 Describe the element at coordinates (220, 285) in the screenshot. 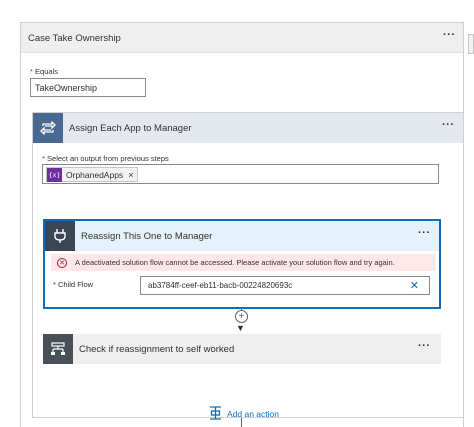

I see `child-flow-value: ab3784ff-ceef-eb11-bacb-00224820693c` at that location.